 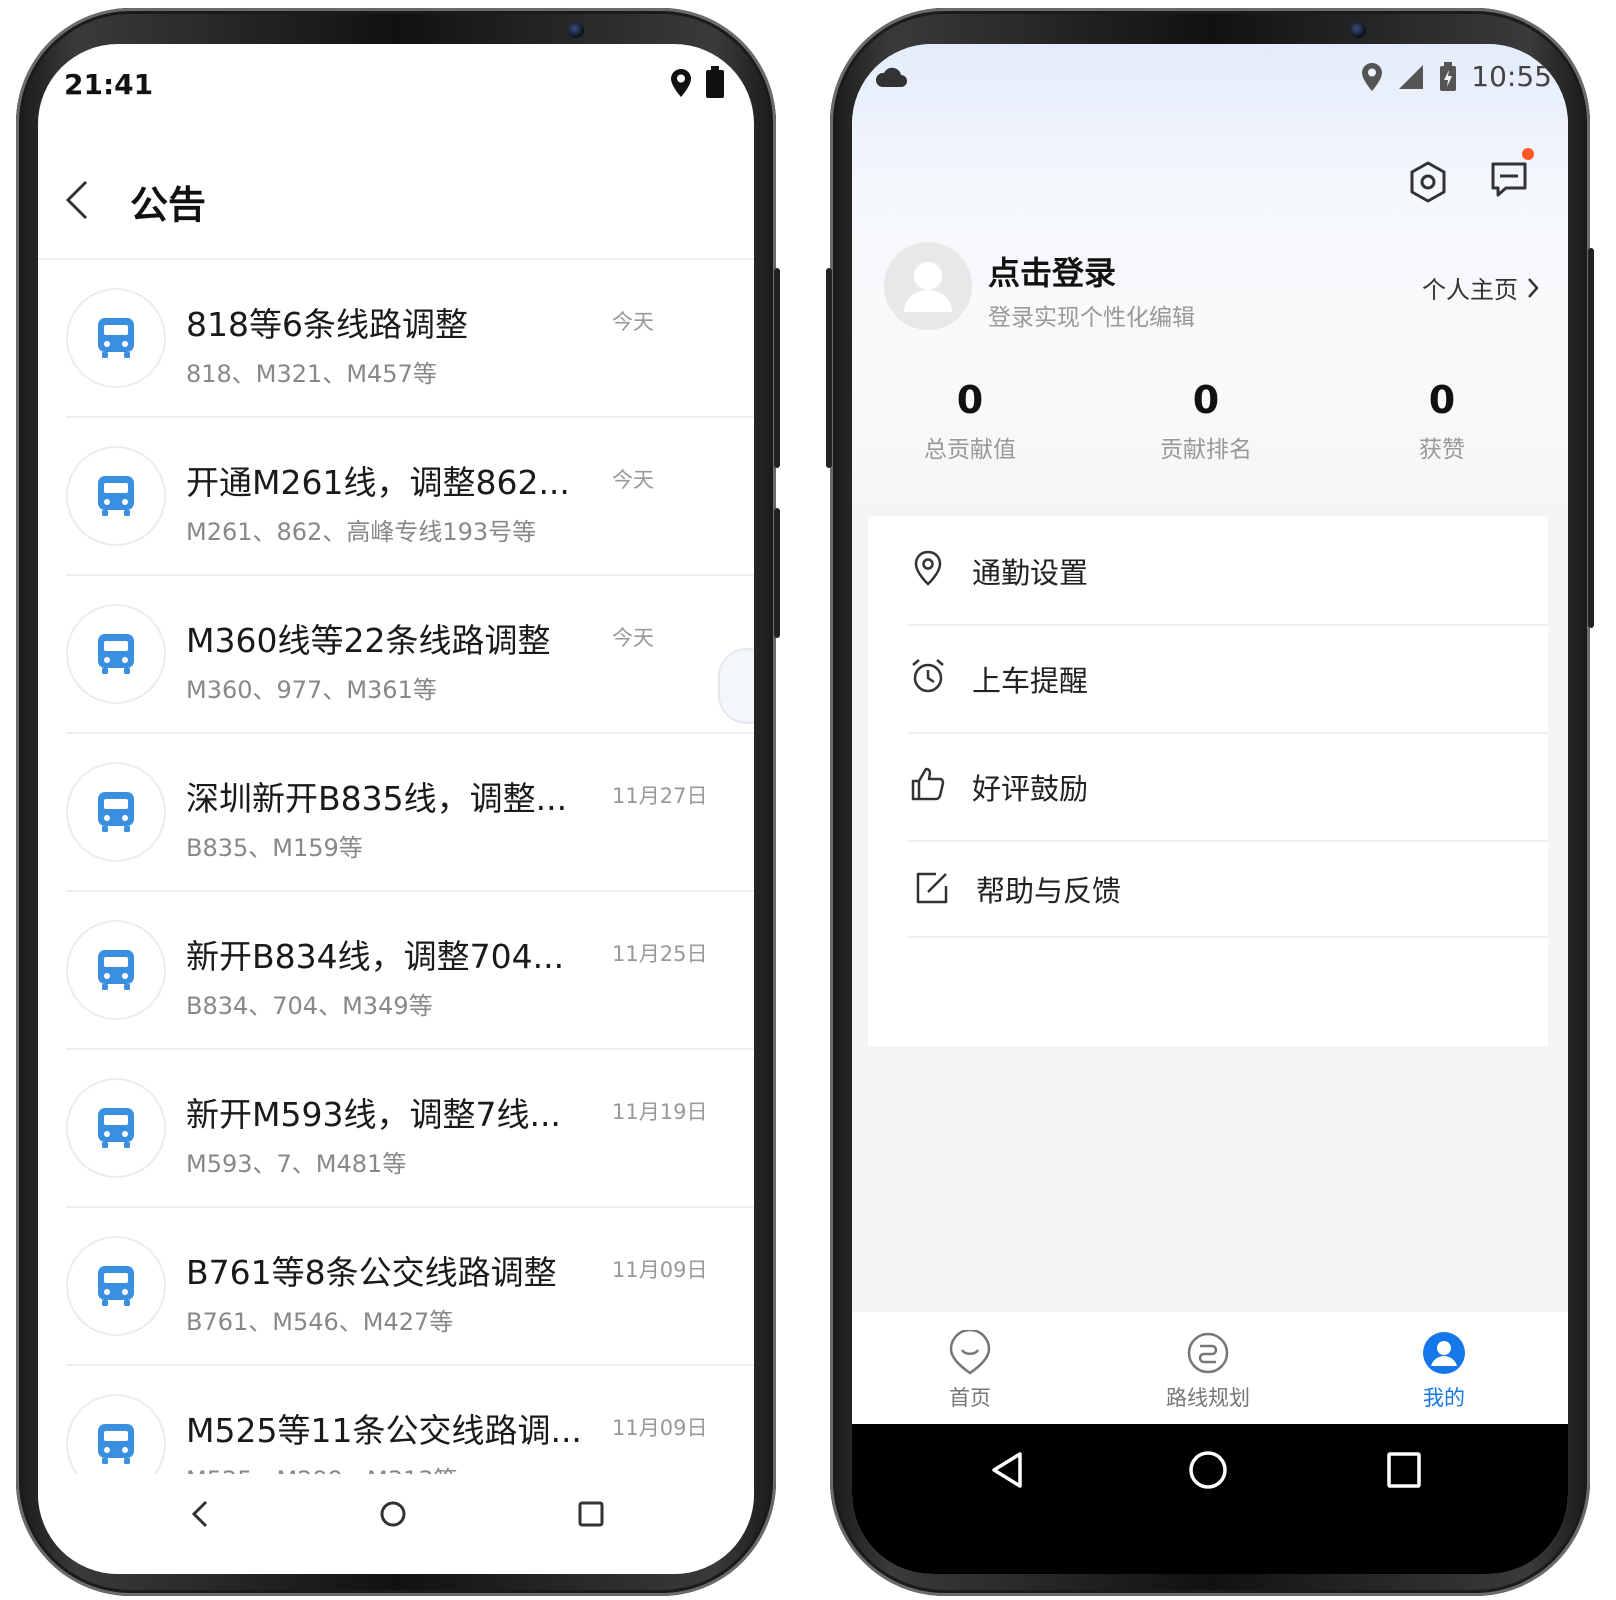 I want to click on route-planning-icon, so click(x=1208, y=1353).